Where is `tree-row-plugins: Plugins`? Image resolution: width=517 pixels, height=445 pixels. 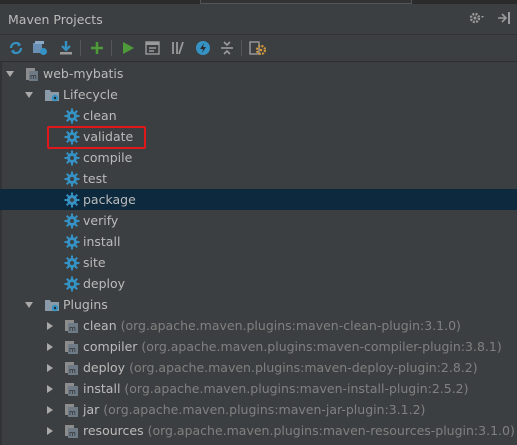 tree-row-plugins: Plugins is located at coordinates (258, 304).